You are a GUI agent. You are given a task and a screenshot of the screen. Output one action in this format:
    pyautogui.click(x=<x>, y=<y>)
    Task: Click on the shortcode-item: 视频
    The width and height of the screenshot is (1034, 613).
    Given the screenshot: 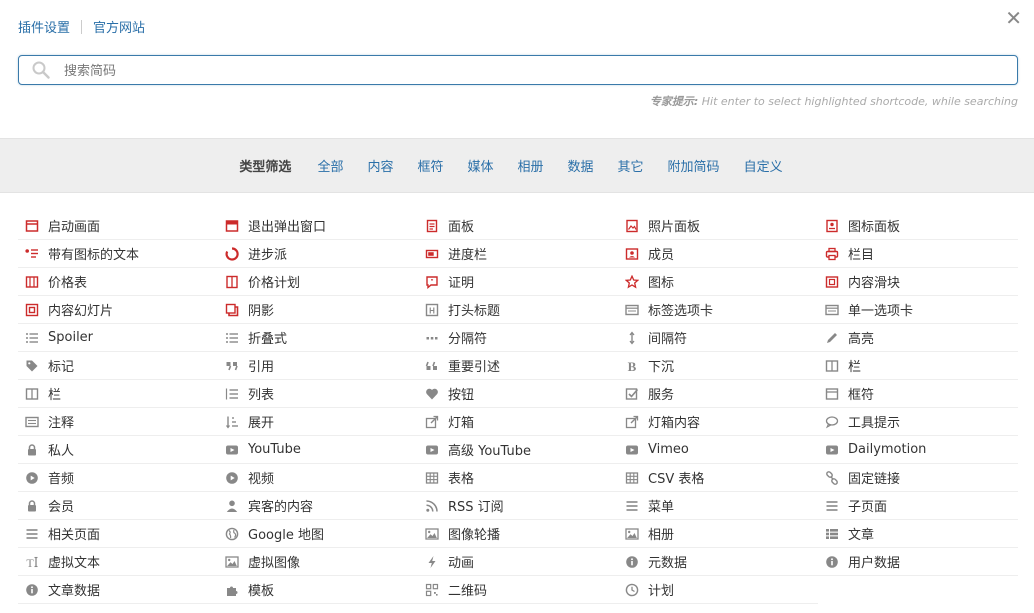 What is the action you would take?
    pyautogui.click(x=318, y=478)
    